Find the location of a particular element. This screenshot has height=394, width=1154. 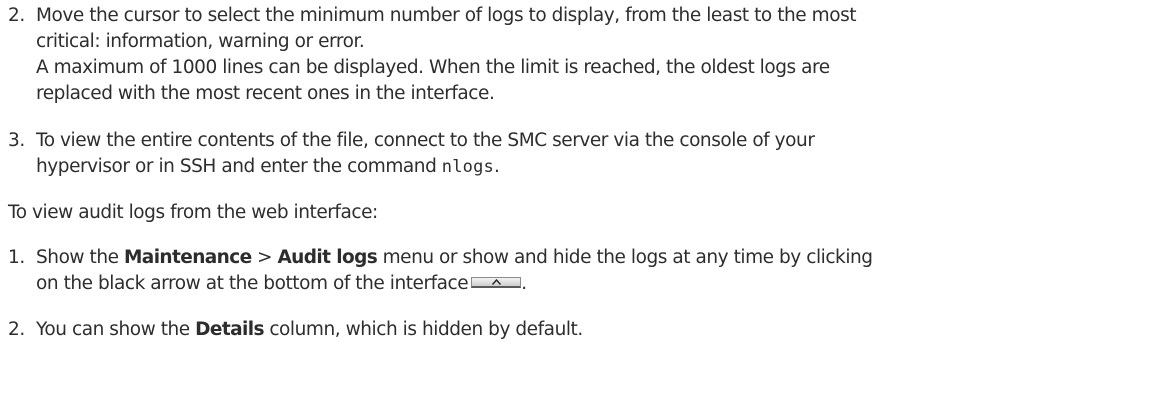

step-2-number: 2. is located at coordinates (16, 15).